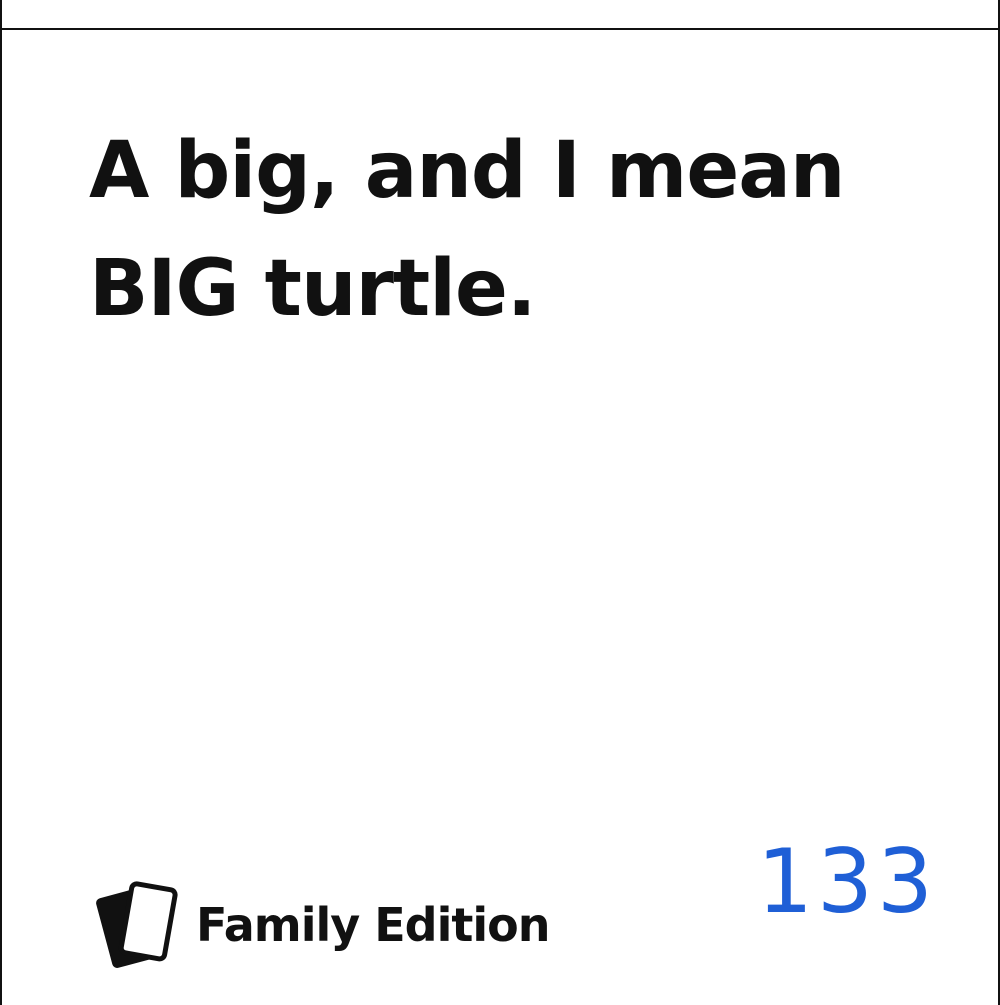  Describe the element at coordinates (500, 15) in the screenshot. I see `previous-card-edge` at that location.